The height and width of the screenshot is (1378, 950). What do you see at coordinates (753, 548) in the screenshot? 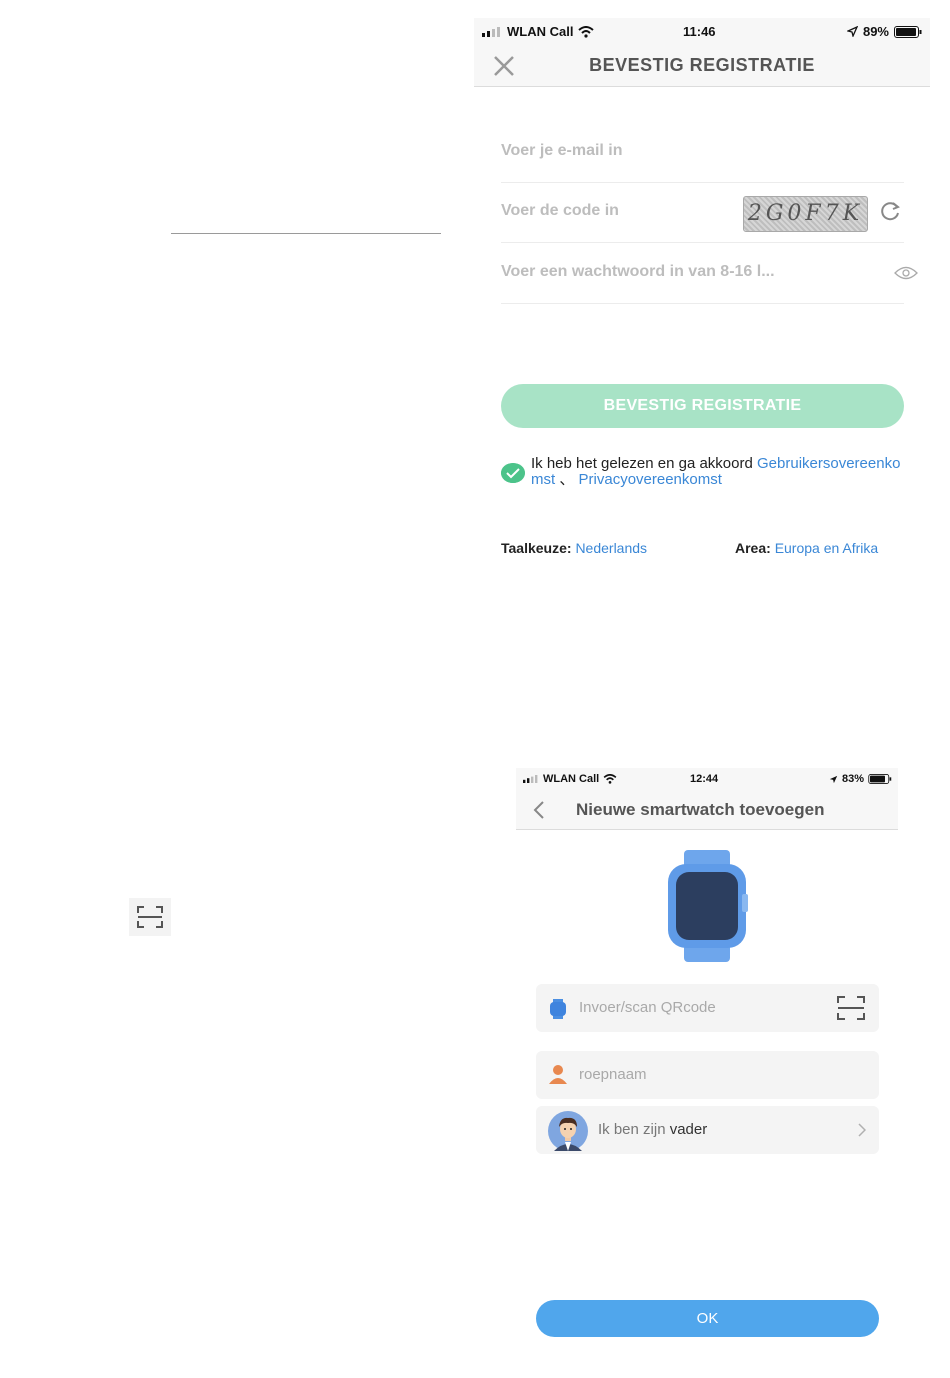
I see `area-label: Area:` at bounding box center [753, 548].